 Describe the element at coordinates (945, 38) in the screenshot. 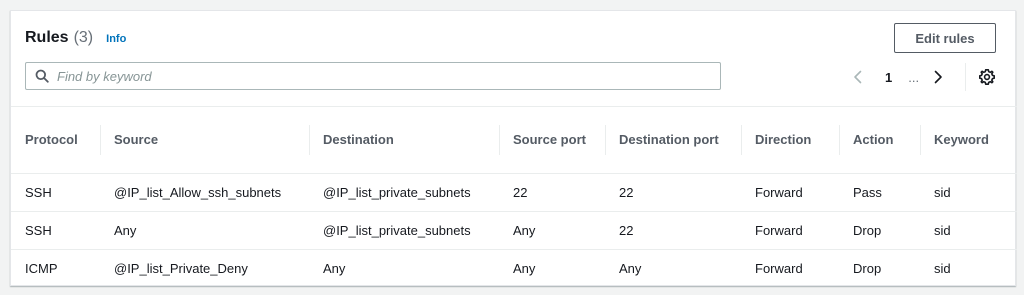

I see `edit-rules-button: Edit rules` at that location.